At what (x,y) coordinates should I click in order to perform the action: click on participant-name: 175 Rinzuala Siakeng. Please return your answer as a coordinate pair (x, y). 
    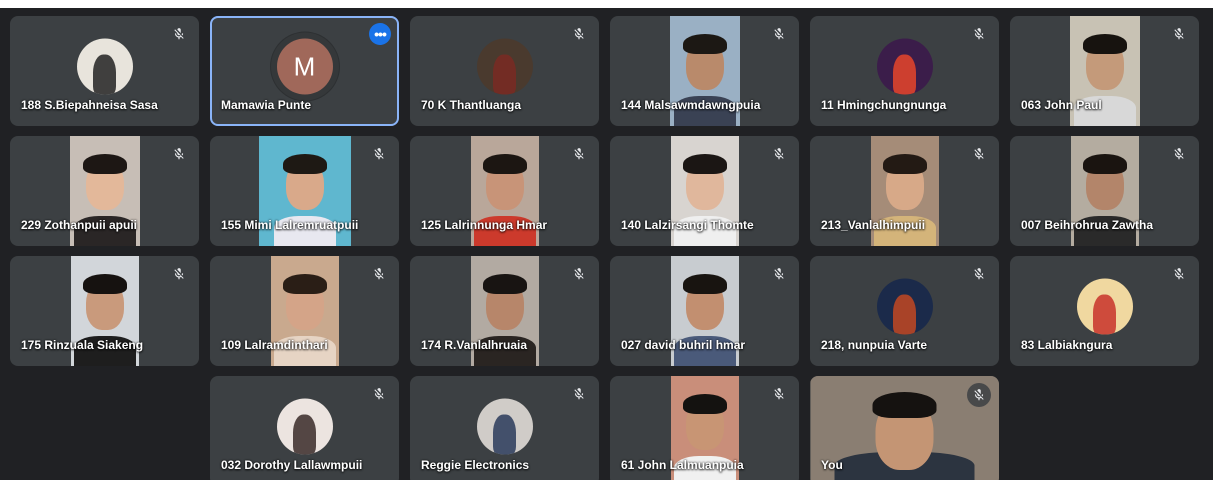
    Looking at the image, I should click on (82, 345).